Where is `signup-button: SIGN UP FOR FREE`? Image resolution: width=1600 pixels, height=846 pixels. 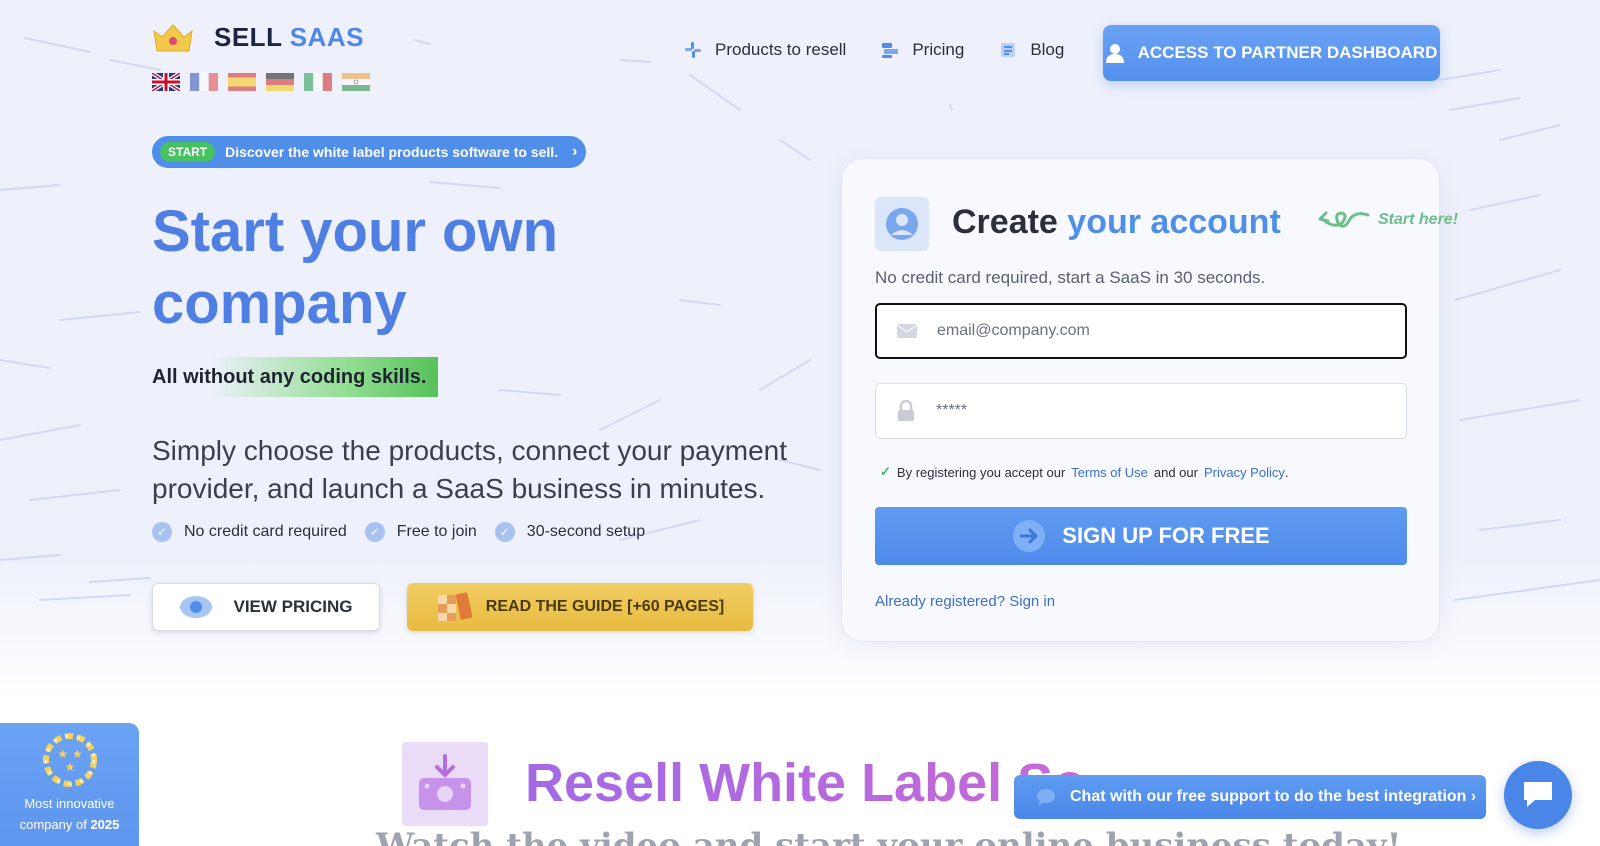
signup-button: SIGN UP FOR FREE is located at coordinates (1141, 536).